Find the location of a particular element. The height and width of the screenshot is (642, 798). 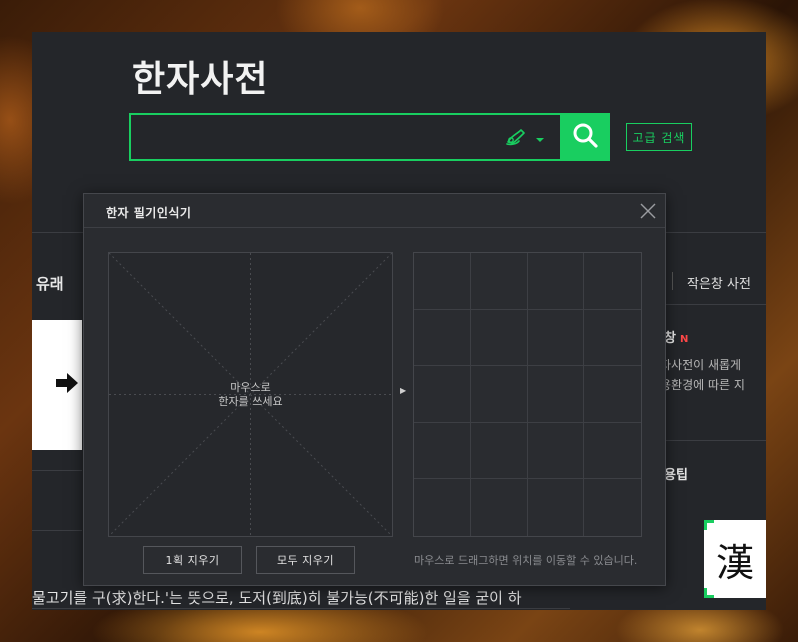

search-box is located at coordinates (369, 137).